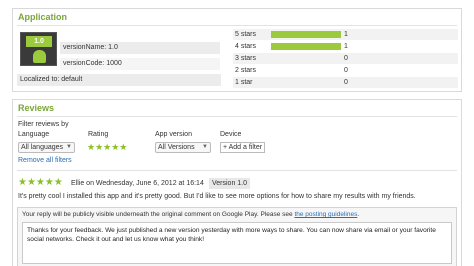 This screenshot has width=474, height=266. What do you see at coordinates (246, 46) in the screenshot?
I see `rating-label: 4 stars` at bounding box center [246, 46].